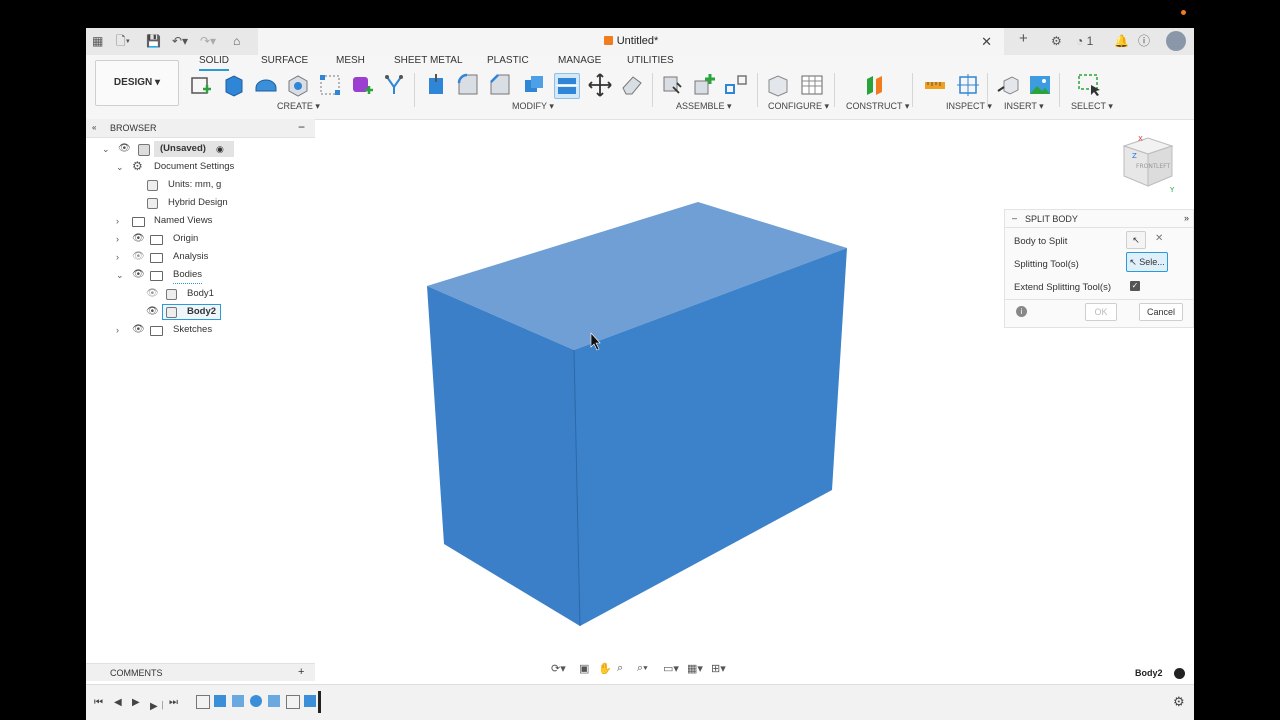  Describe the element at coordinates (620, 668) in the screenshot. I see `zoom-icon: ⌕` at that location.